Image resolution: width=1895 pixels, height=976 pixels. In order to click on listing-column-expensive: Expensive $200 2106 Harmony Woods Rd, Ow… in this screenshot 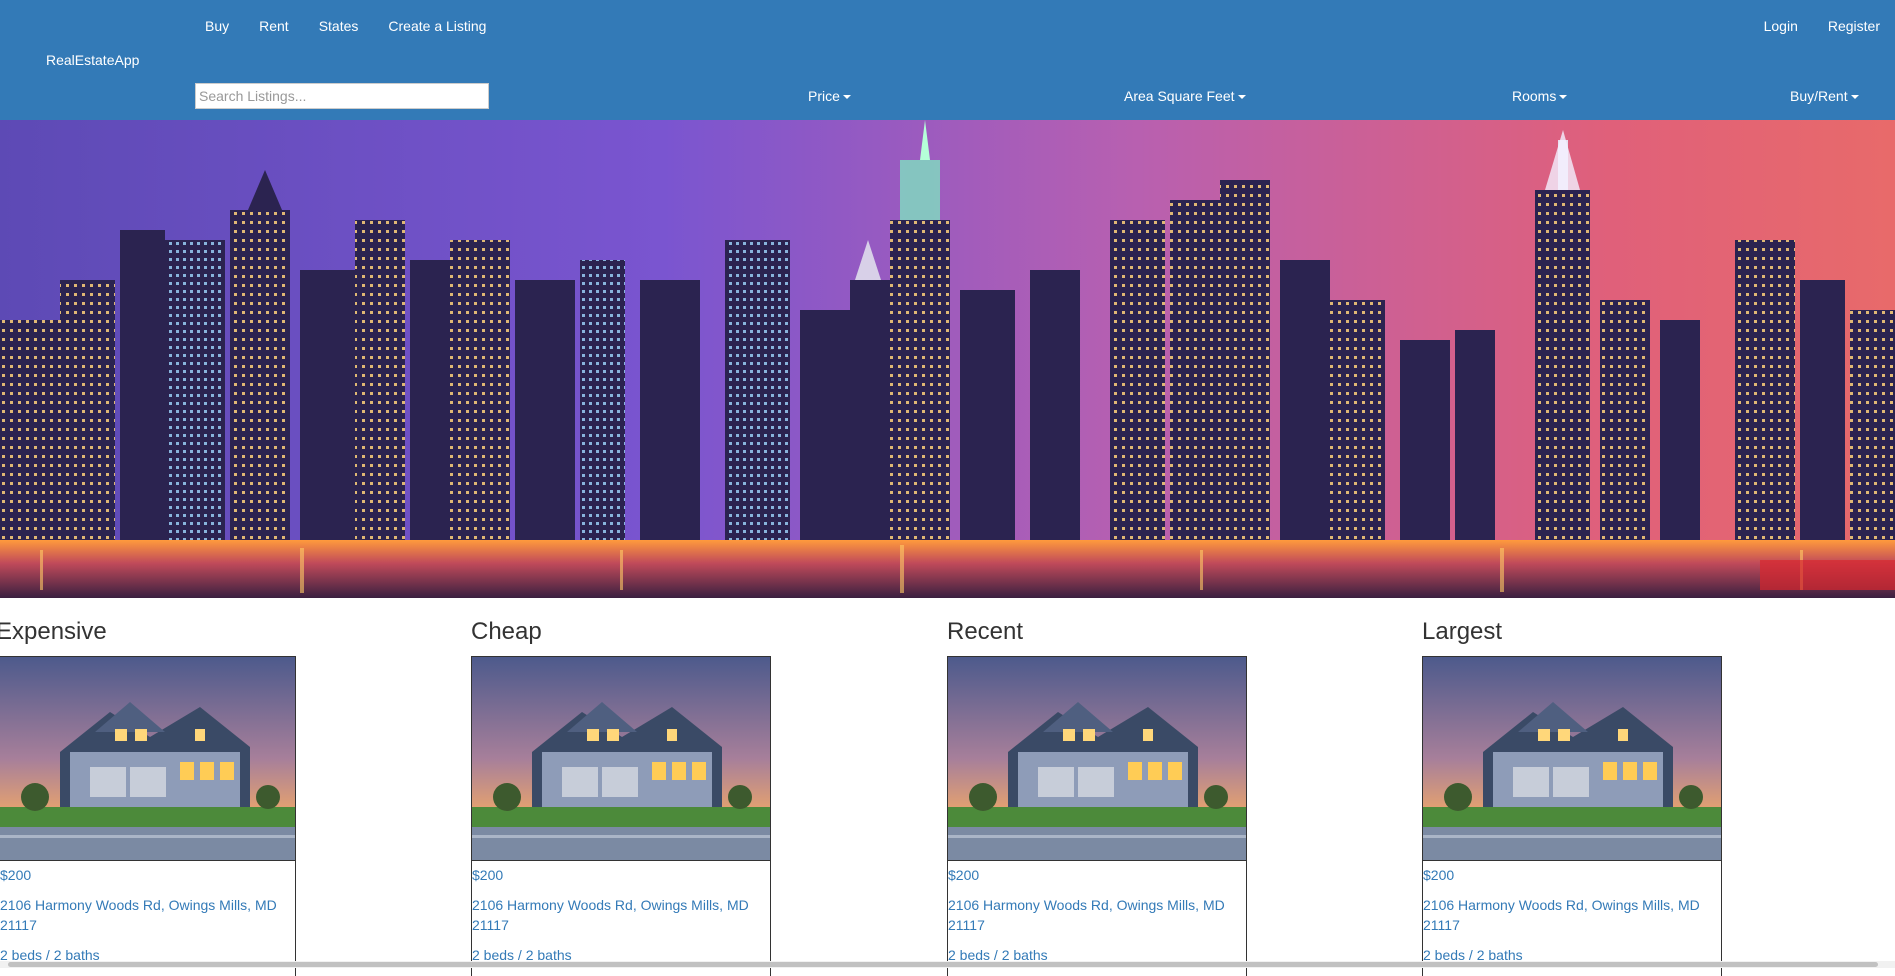, I will do `click(150, 794)`.